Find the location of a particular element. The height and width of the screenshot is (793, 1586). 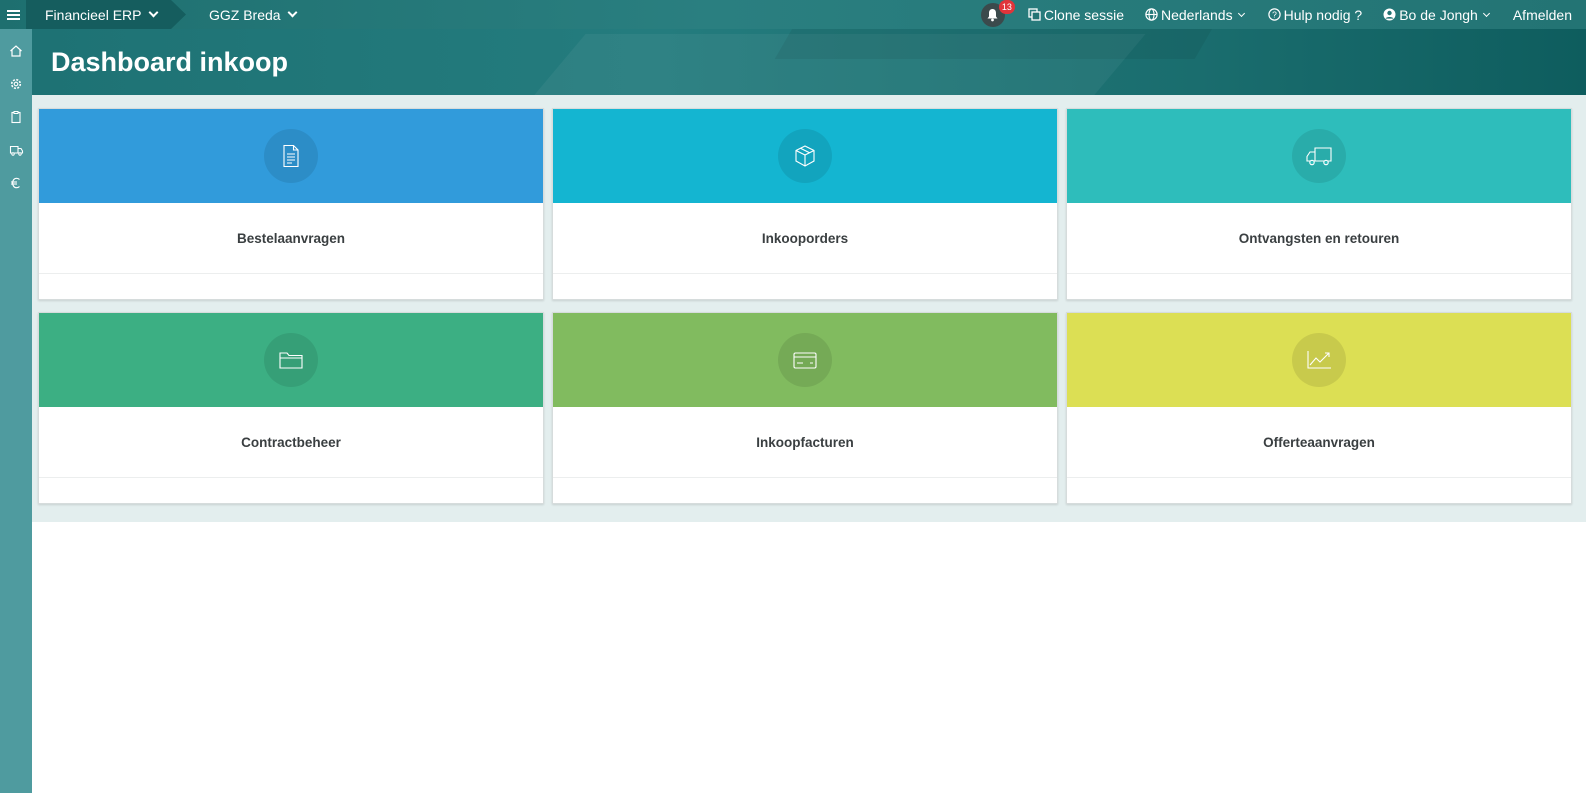

gear-icon is located at coordinates (16, 83).